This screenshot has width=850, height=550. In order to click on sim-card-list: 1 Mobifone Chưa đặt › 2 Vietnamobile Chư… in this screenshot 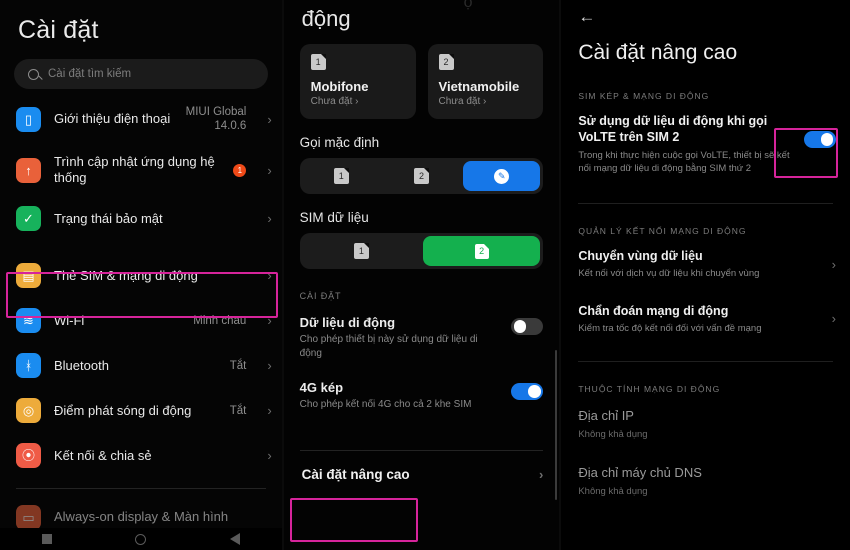, I will do `click(422, 75)`.